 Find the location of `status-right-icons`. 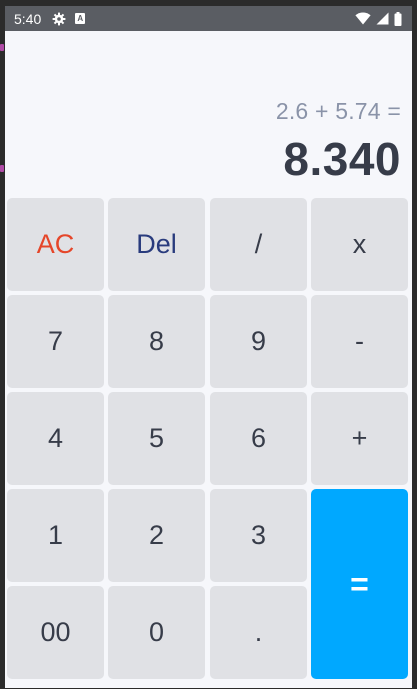

status-right-icons is located at coordinates (378, 18).